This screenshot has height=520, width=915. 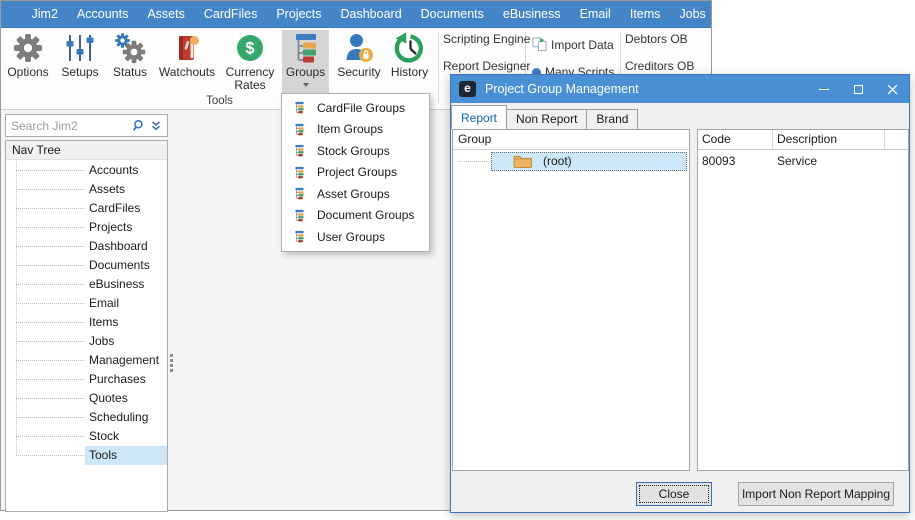 What do you see at coordinates (355, 151) in the screenshot?
I see `menu-item-stock-groups: Stock Groups` at bounding box center [355, 151].